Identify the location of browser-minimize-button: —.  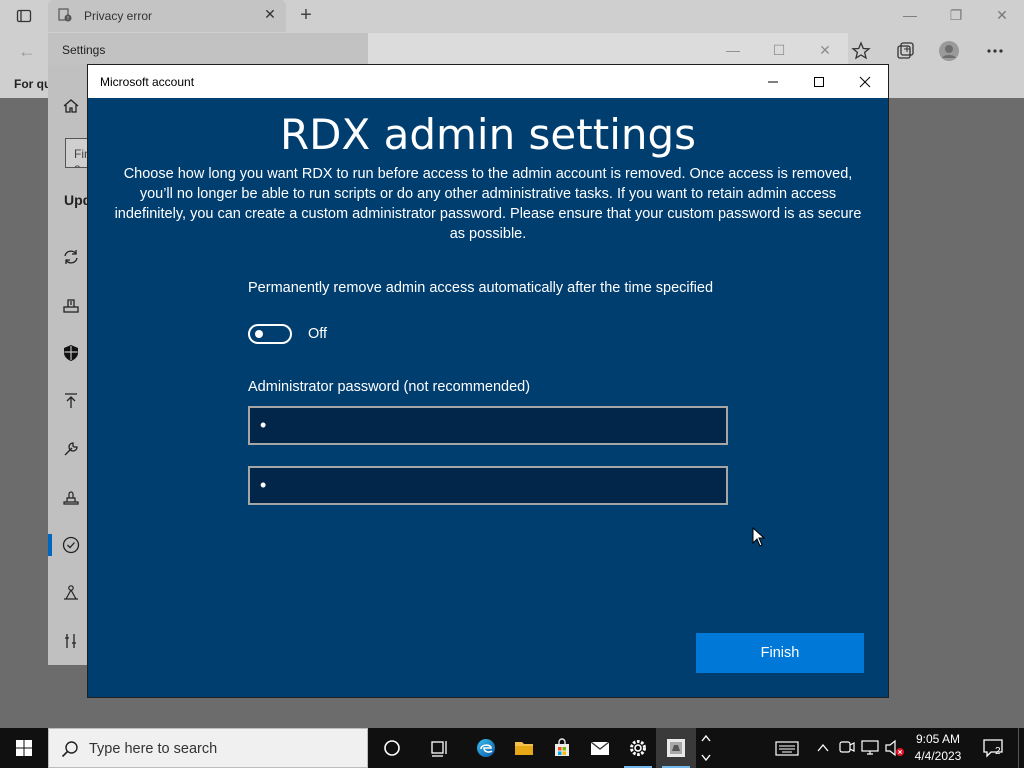
(910, 15).